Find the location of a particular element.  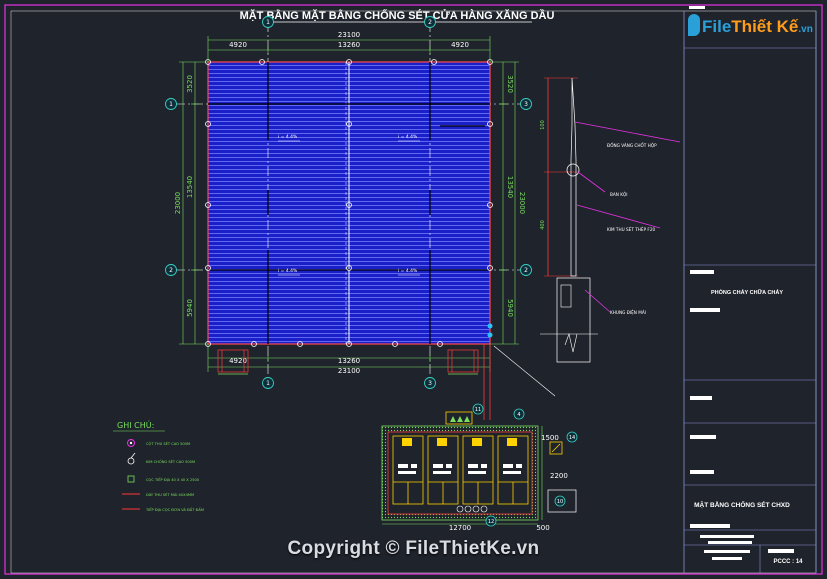

slope-label-3: i = 4.4% is located at coordinates (288, 271).